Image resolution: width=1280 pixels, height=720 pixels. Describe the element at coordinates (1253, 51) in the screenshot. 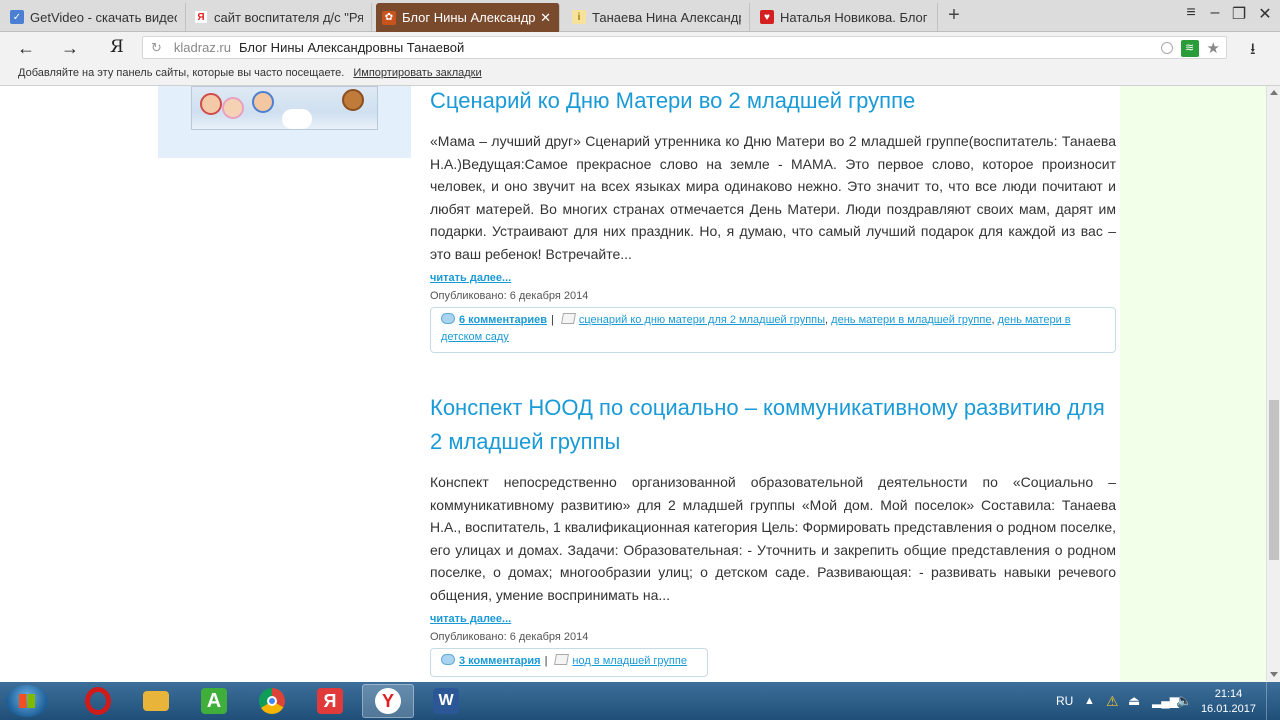

I see `downloads-icon: ⭳` at that location.